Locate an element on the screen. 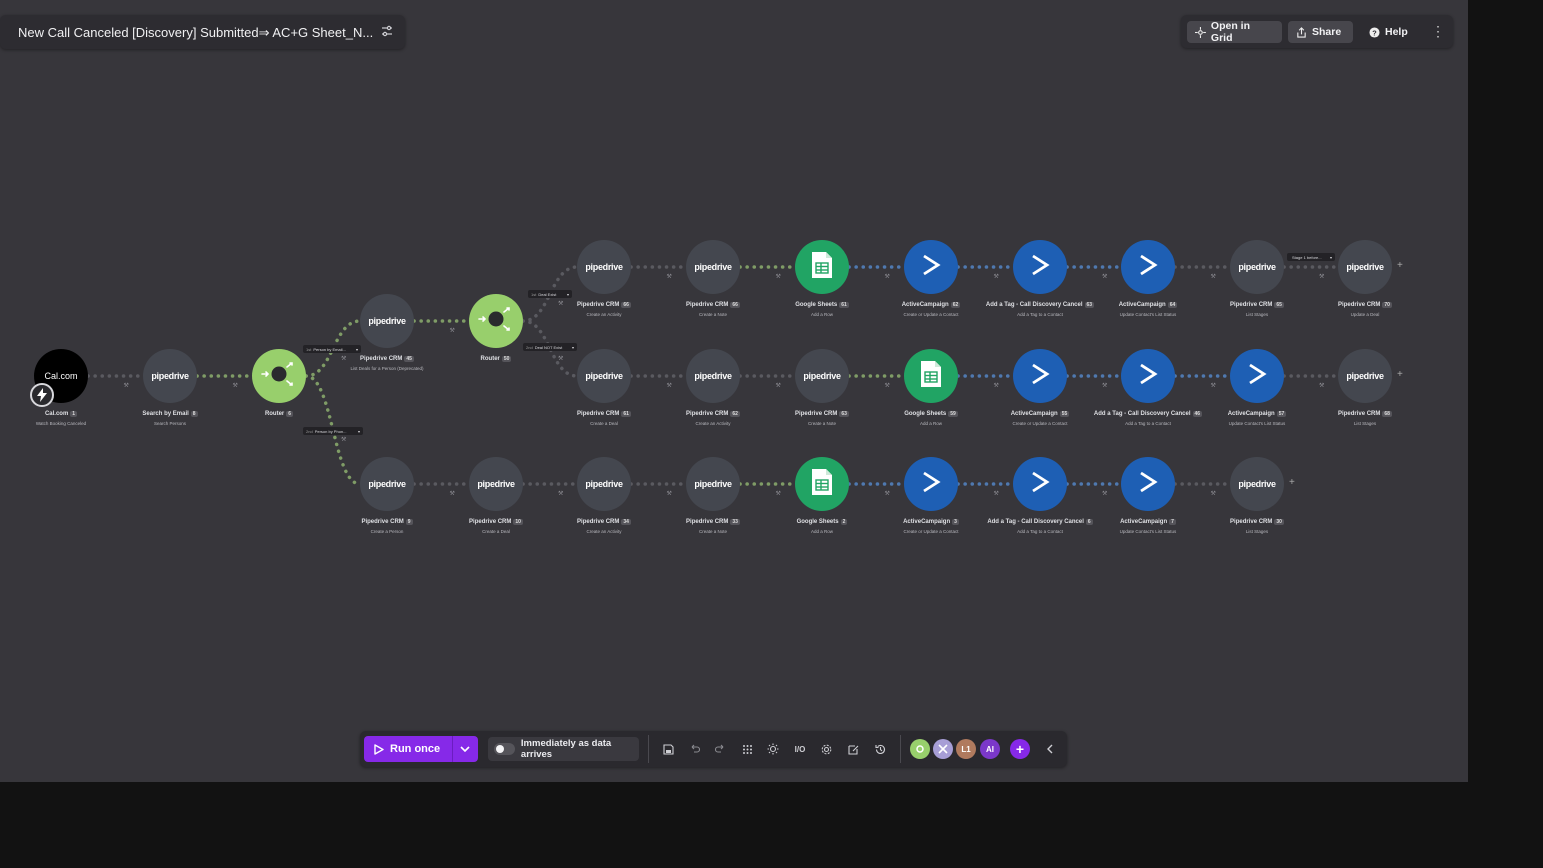 The width and height of the screenshot is (1543, 868). module-r3b: pipedrive is located at coordinates (496, 484).